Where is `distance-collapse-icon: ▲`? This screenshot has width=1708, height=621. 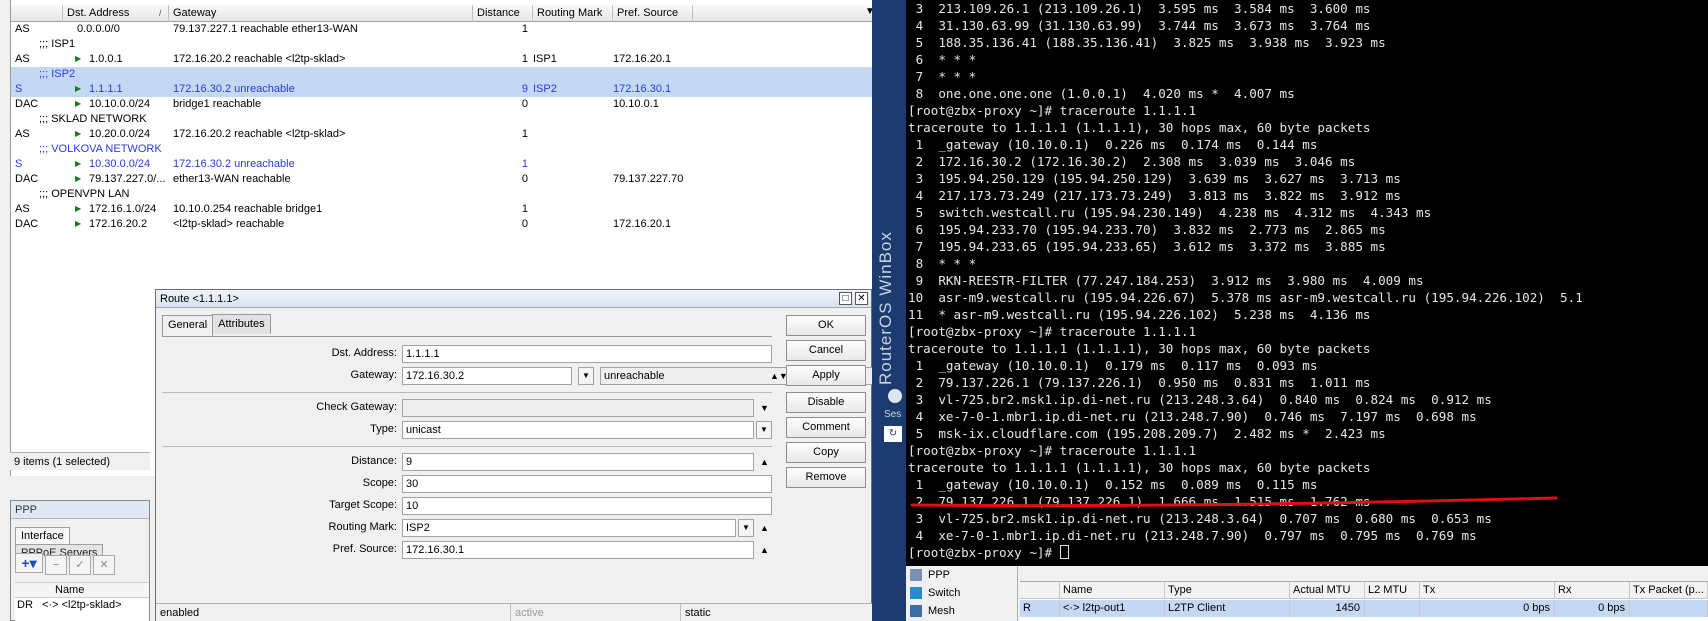
distance-collapse-icon: ▲ is located at coordinates (764, 462).